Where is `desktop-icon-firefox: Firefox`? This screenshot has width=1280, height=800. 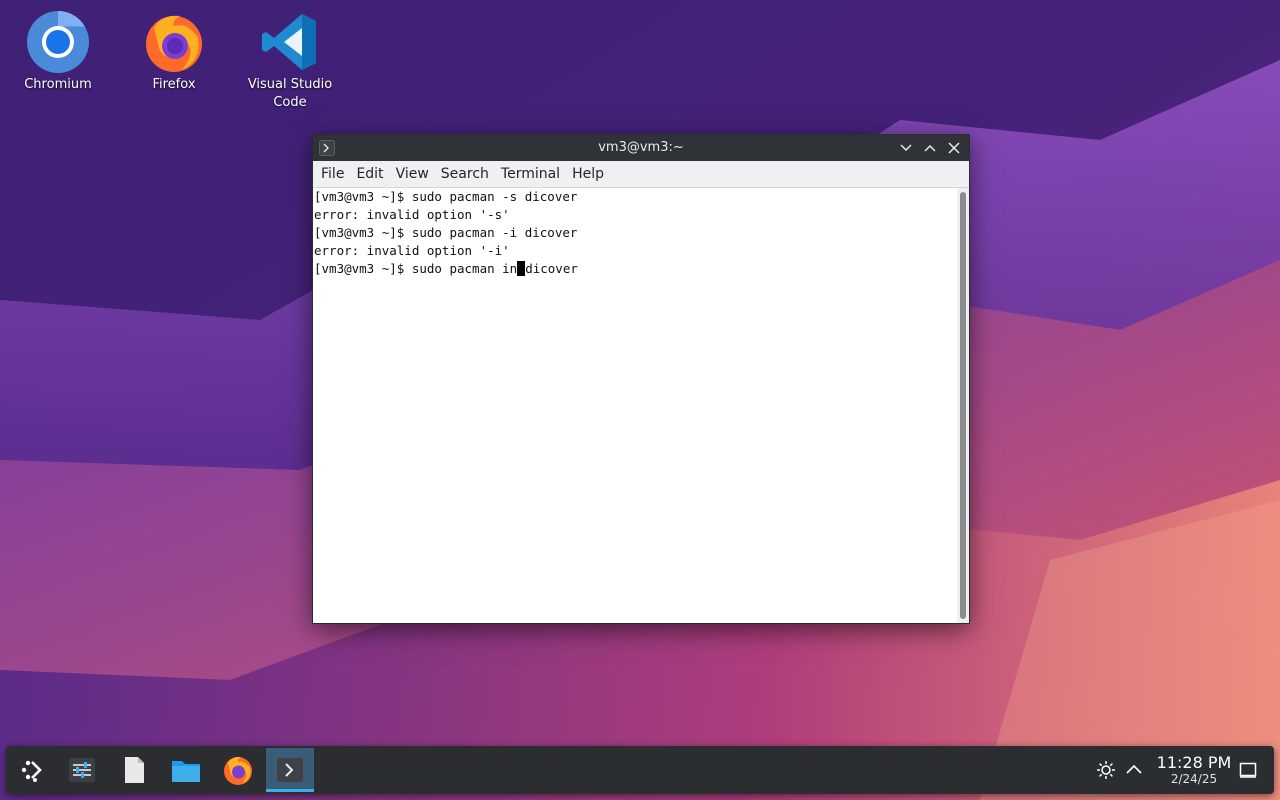 desktop-icon-firefox: Firefox is located at coordinates (174, 49).